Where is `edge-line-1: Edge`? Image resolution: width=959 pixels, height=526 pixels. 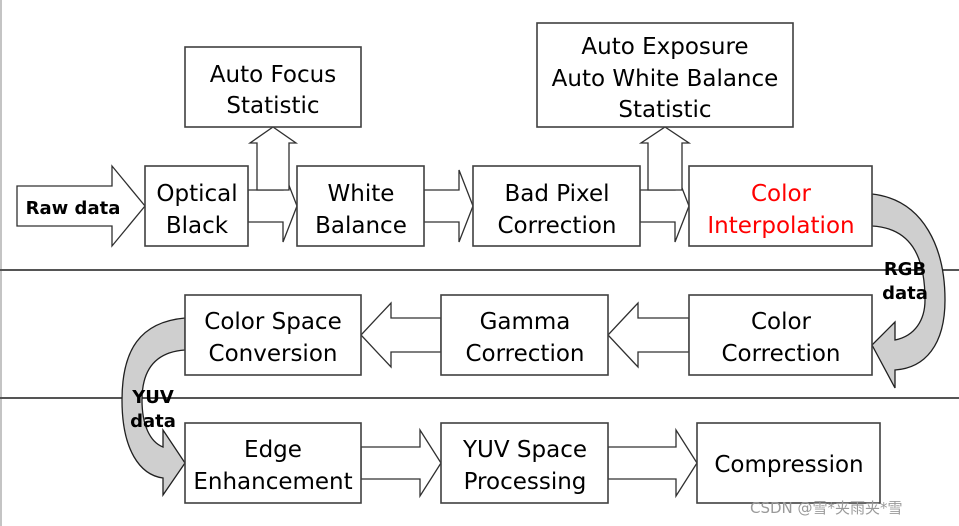
edge-line-1: Edge is located at coordinates (273, 450).